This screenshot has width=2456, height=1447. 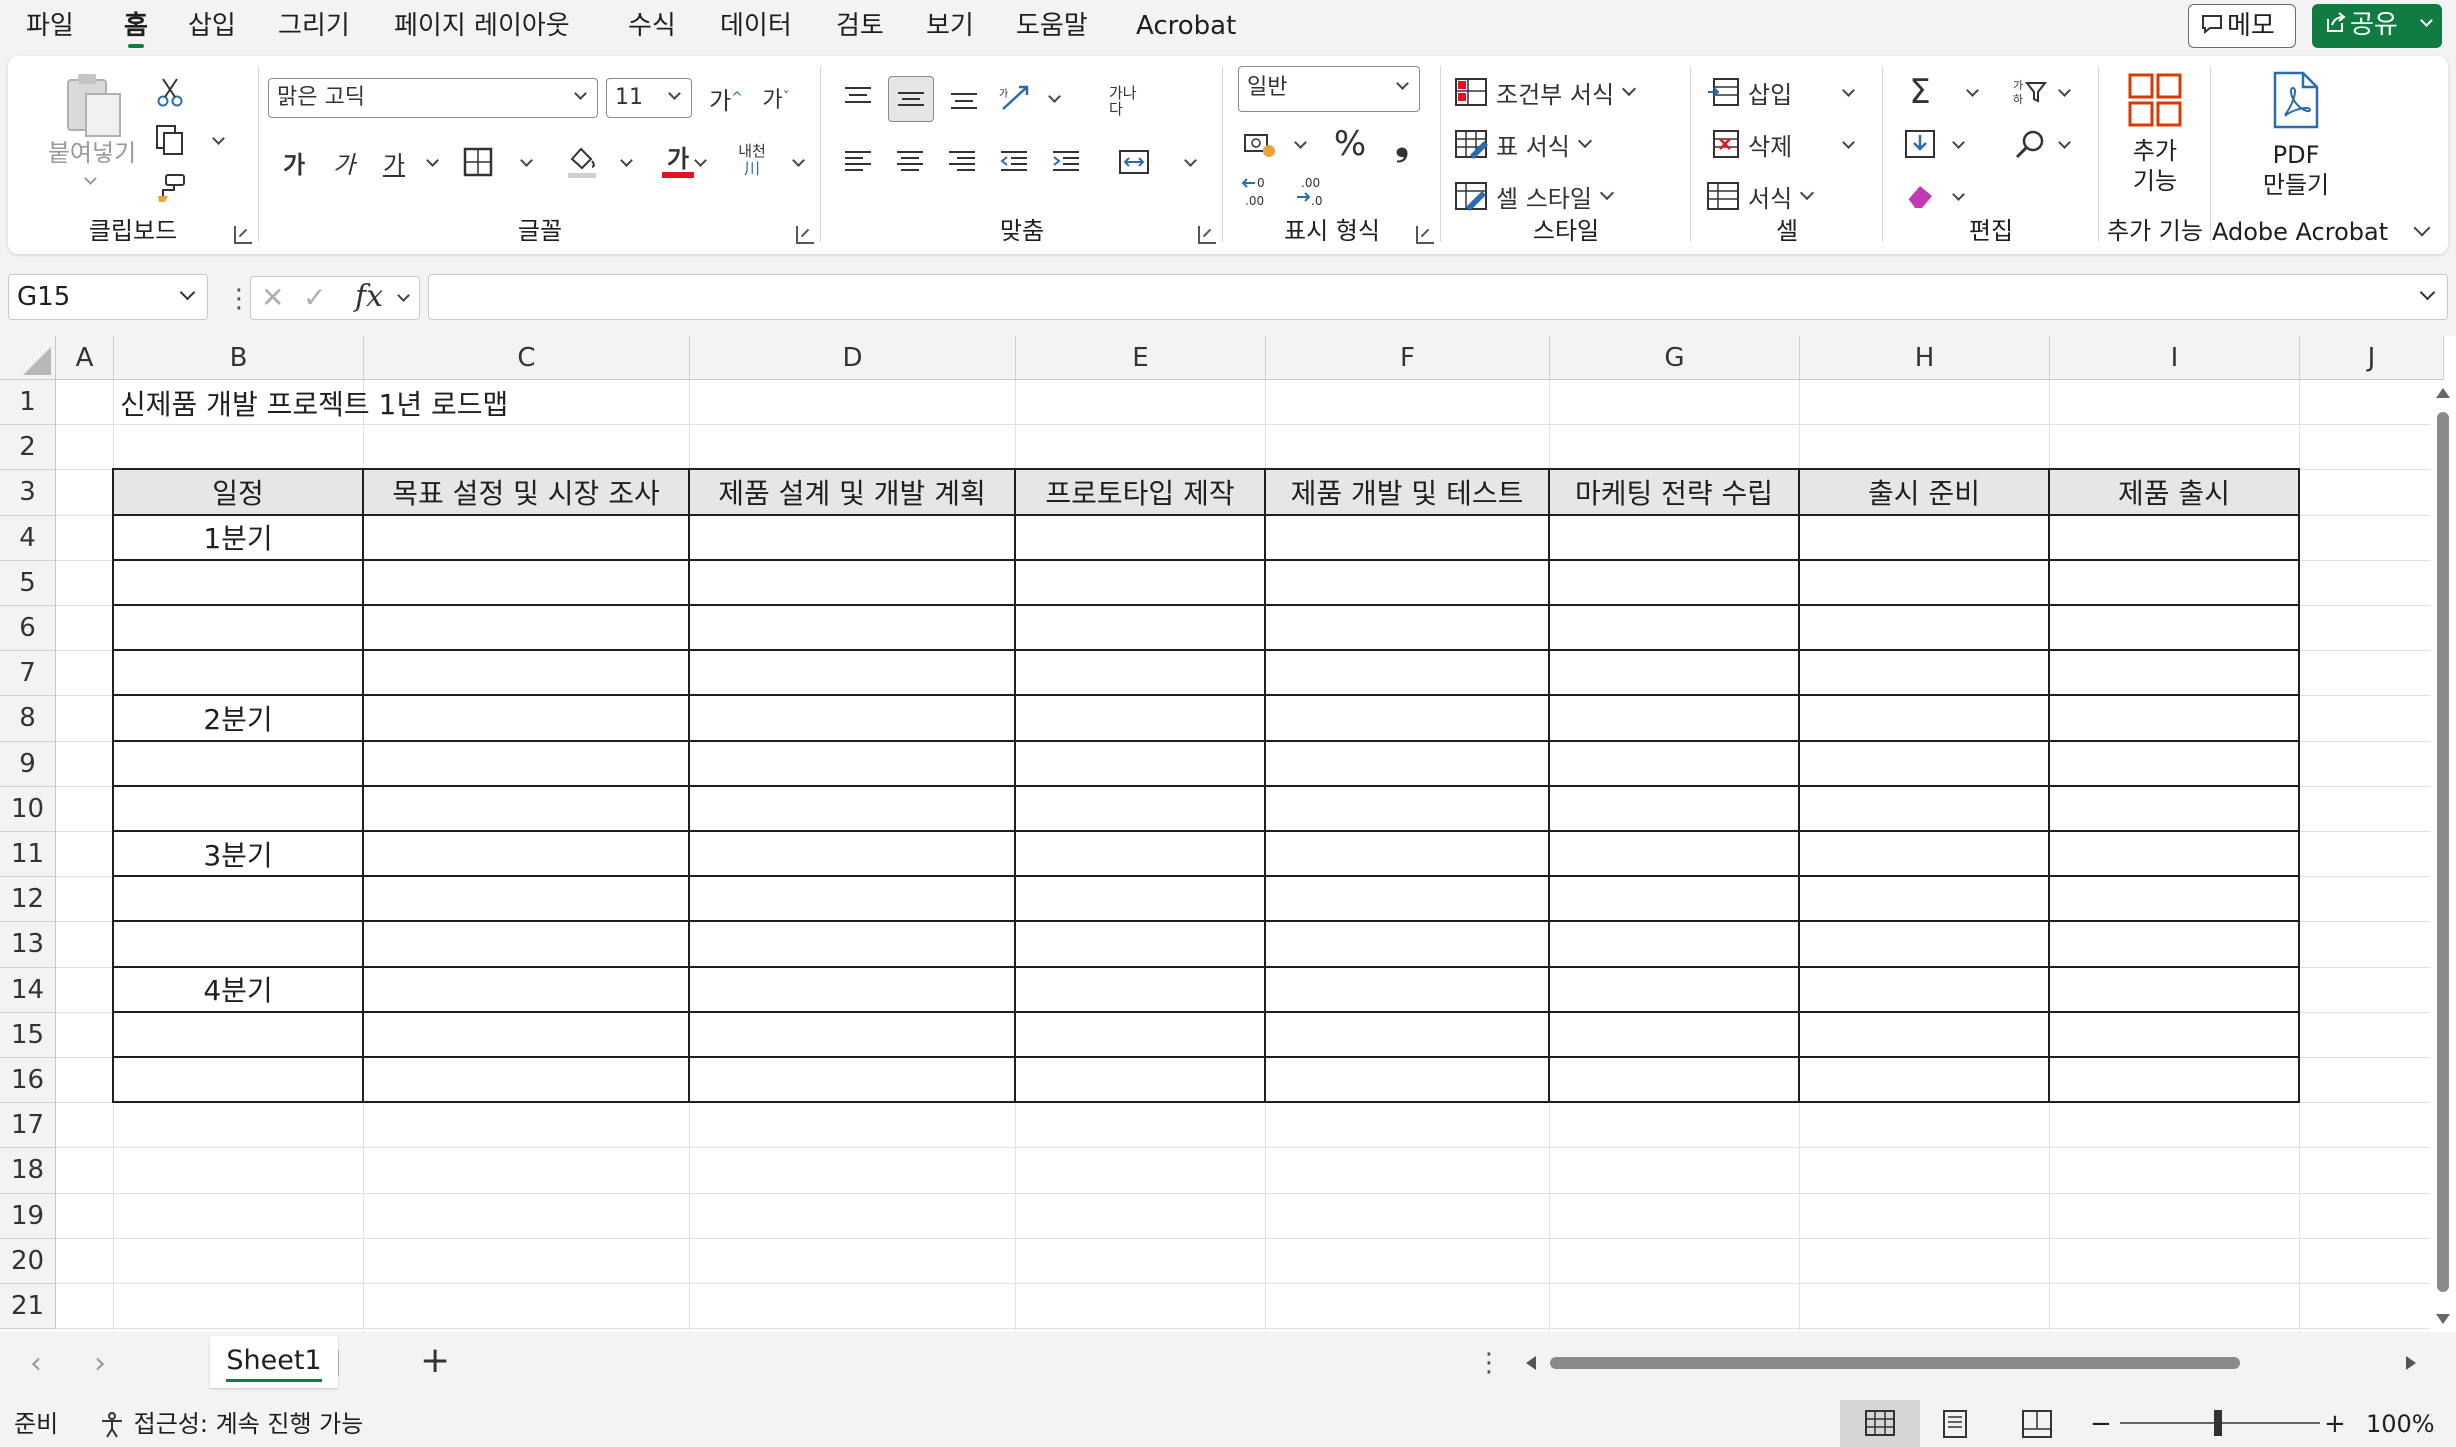 What do you see at coordinates (910, 162) in the screenshot?
I see `align-center-button` at bounding box center [910, 162].